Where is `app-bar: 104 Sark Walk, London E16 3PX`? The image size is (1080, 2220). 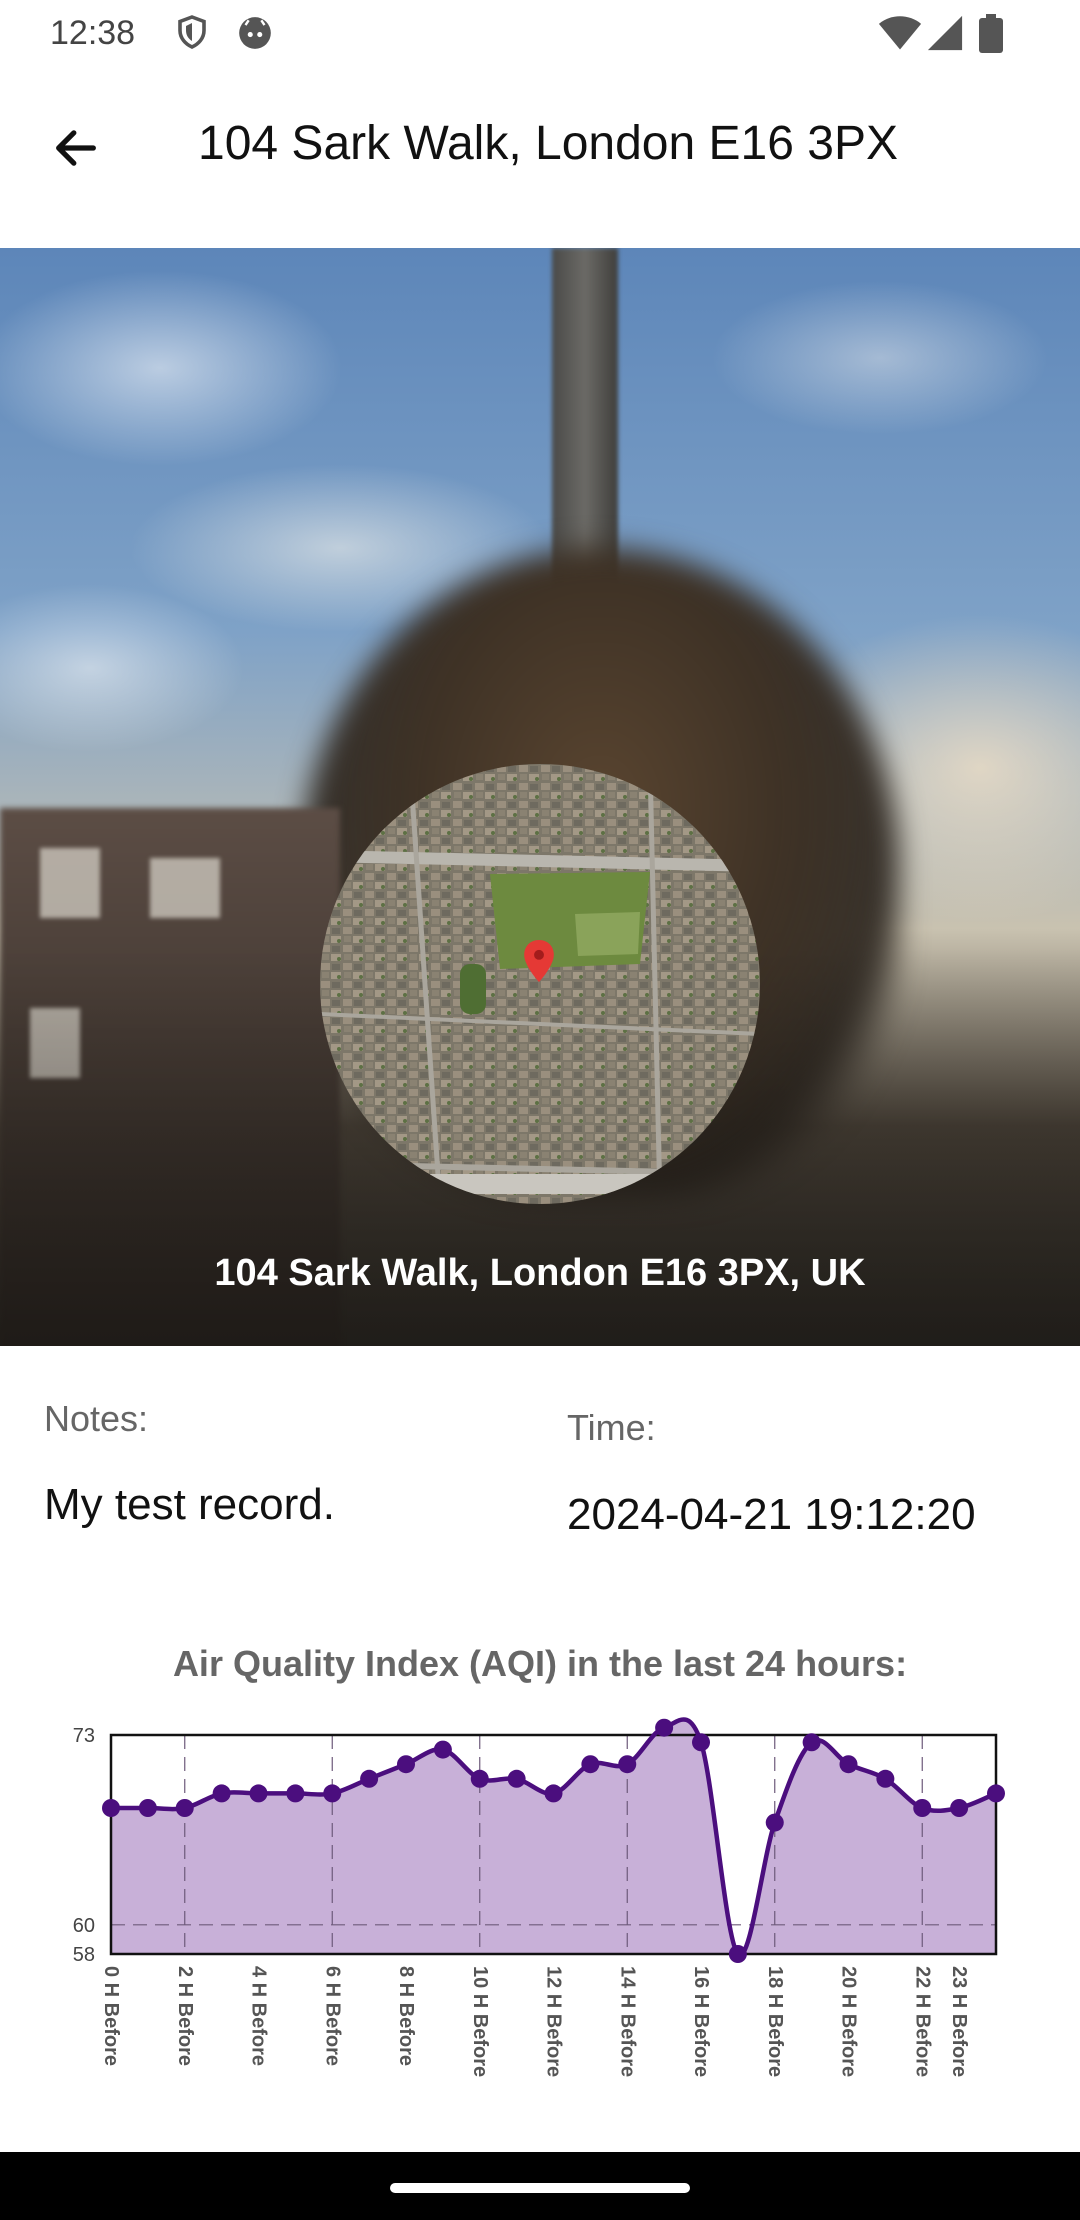
app-bar: 104 Sark Walk, London E16 3PX is located at coordinates (540, 156).